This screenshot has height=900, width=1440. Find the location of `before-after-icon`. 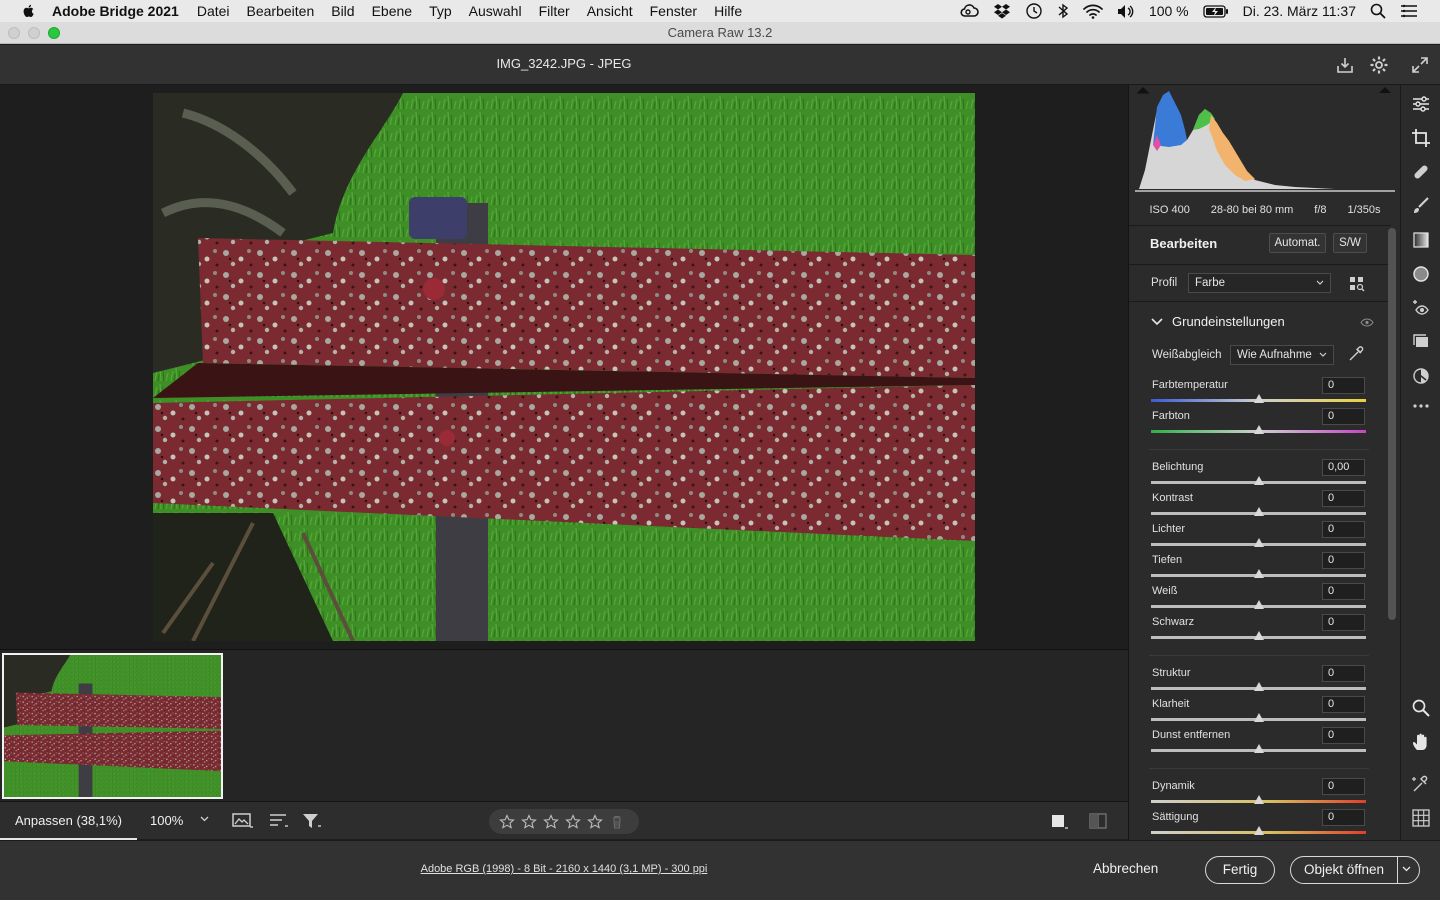

before-after-icon is located at coordinates (1098, 821).